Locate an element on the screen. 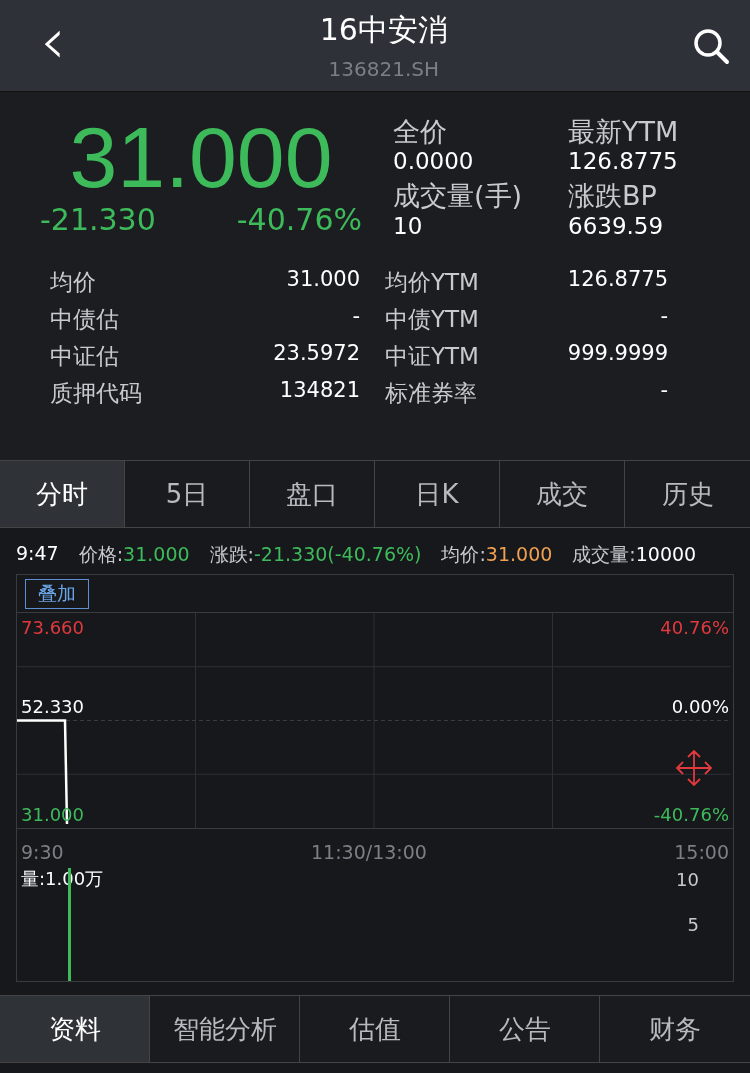  stat-value: 0.0000 is located at coordinates (434, 161).